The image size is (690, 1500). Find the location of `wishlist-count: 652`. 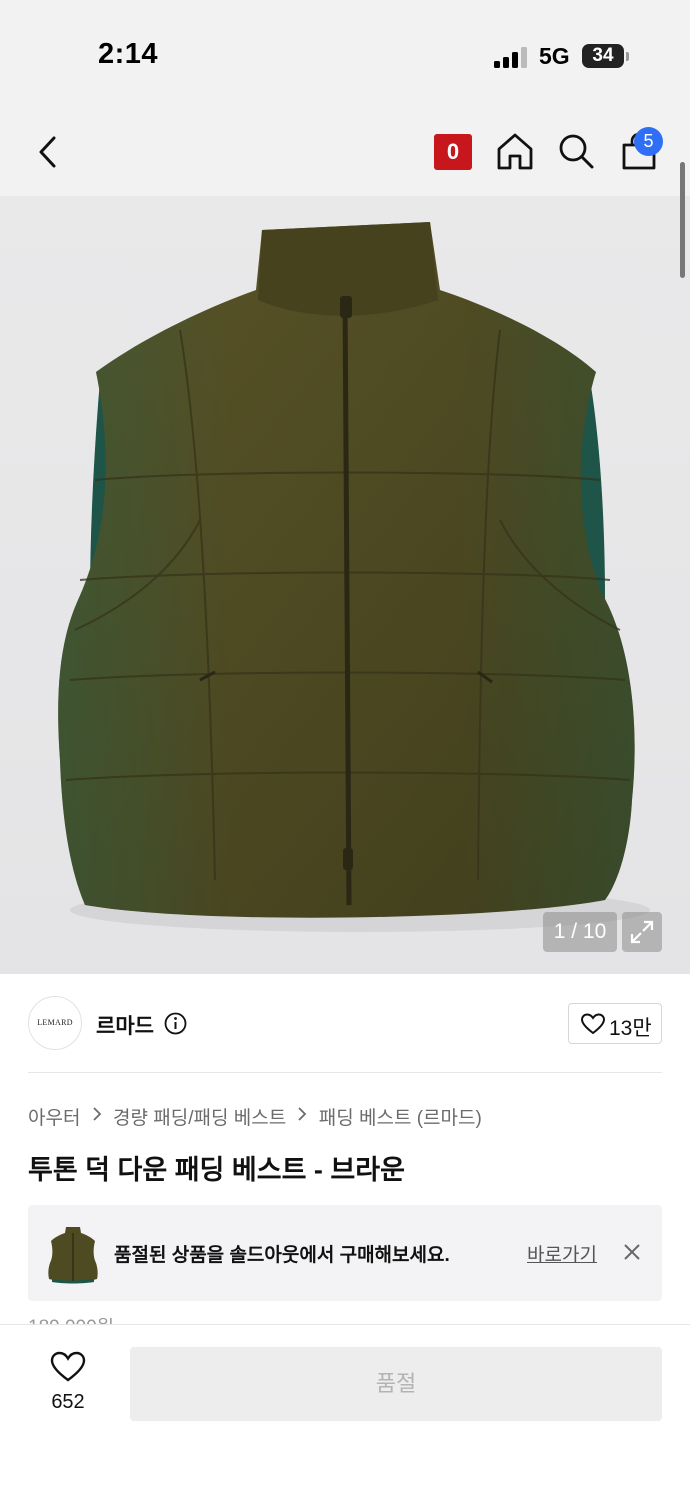

wishlist-count: 652 is located at coordinates (68, 1402).